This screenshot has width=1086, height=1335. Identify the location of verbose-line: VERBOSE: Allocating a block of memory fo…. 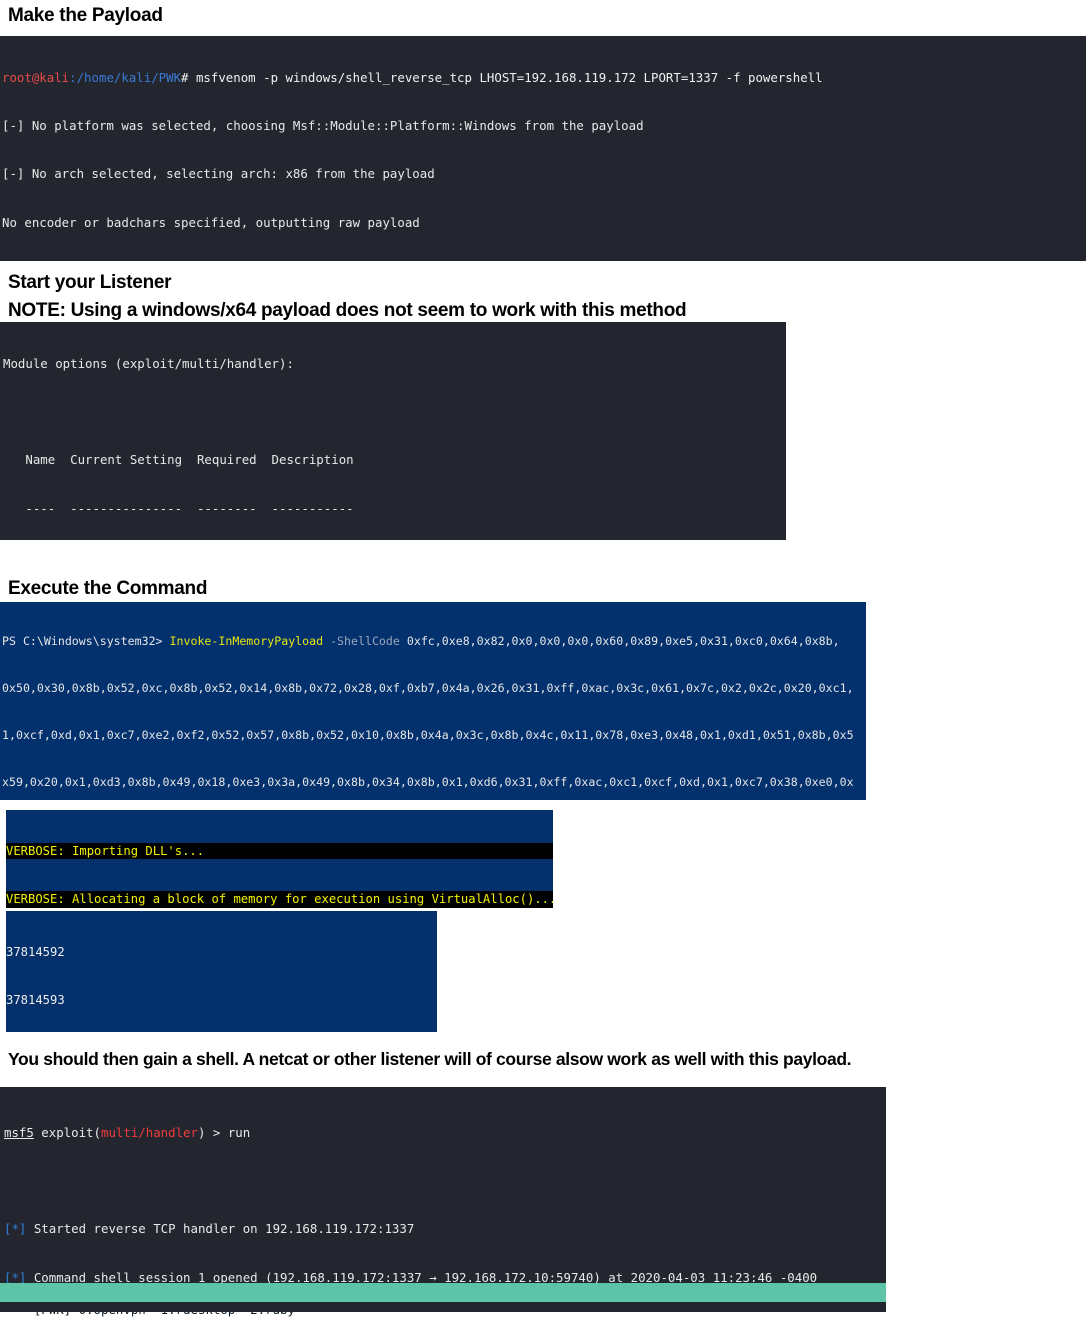
(279, 899).